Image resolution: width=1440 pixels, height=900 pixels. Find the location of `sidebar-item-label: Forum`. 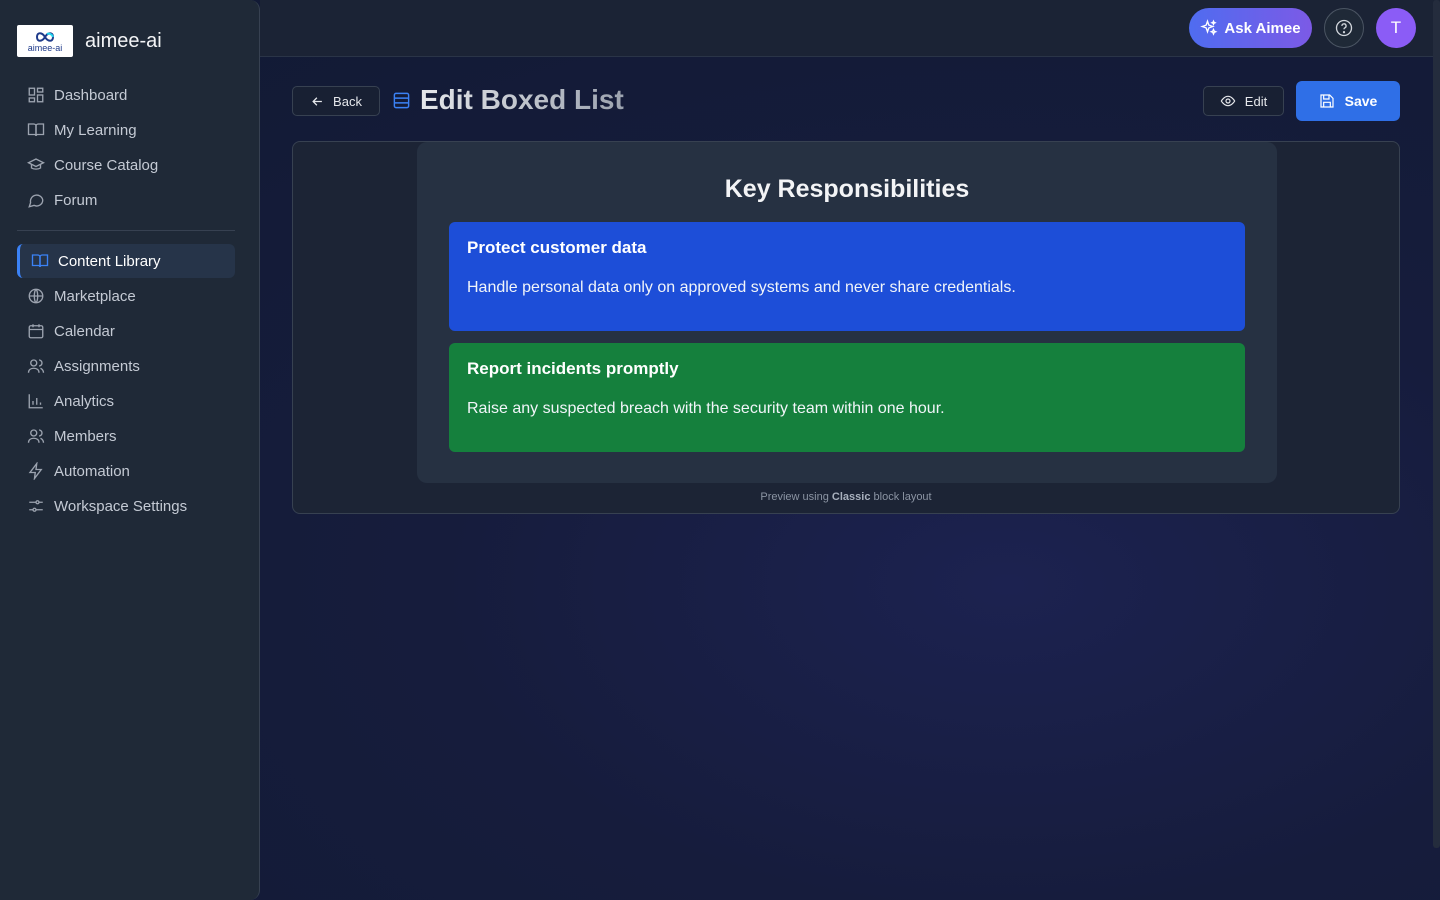

sidebar-item-label: Forum is located at coordinates (76, 200).